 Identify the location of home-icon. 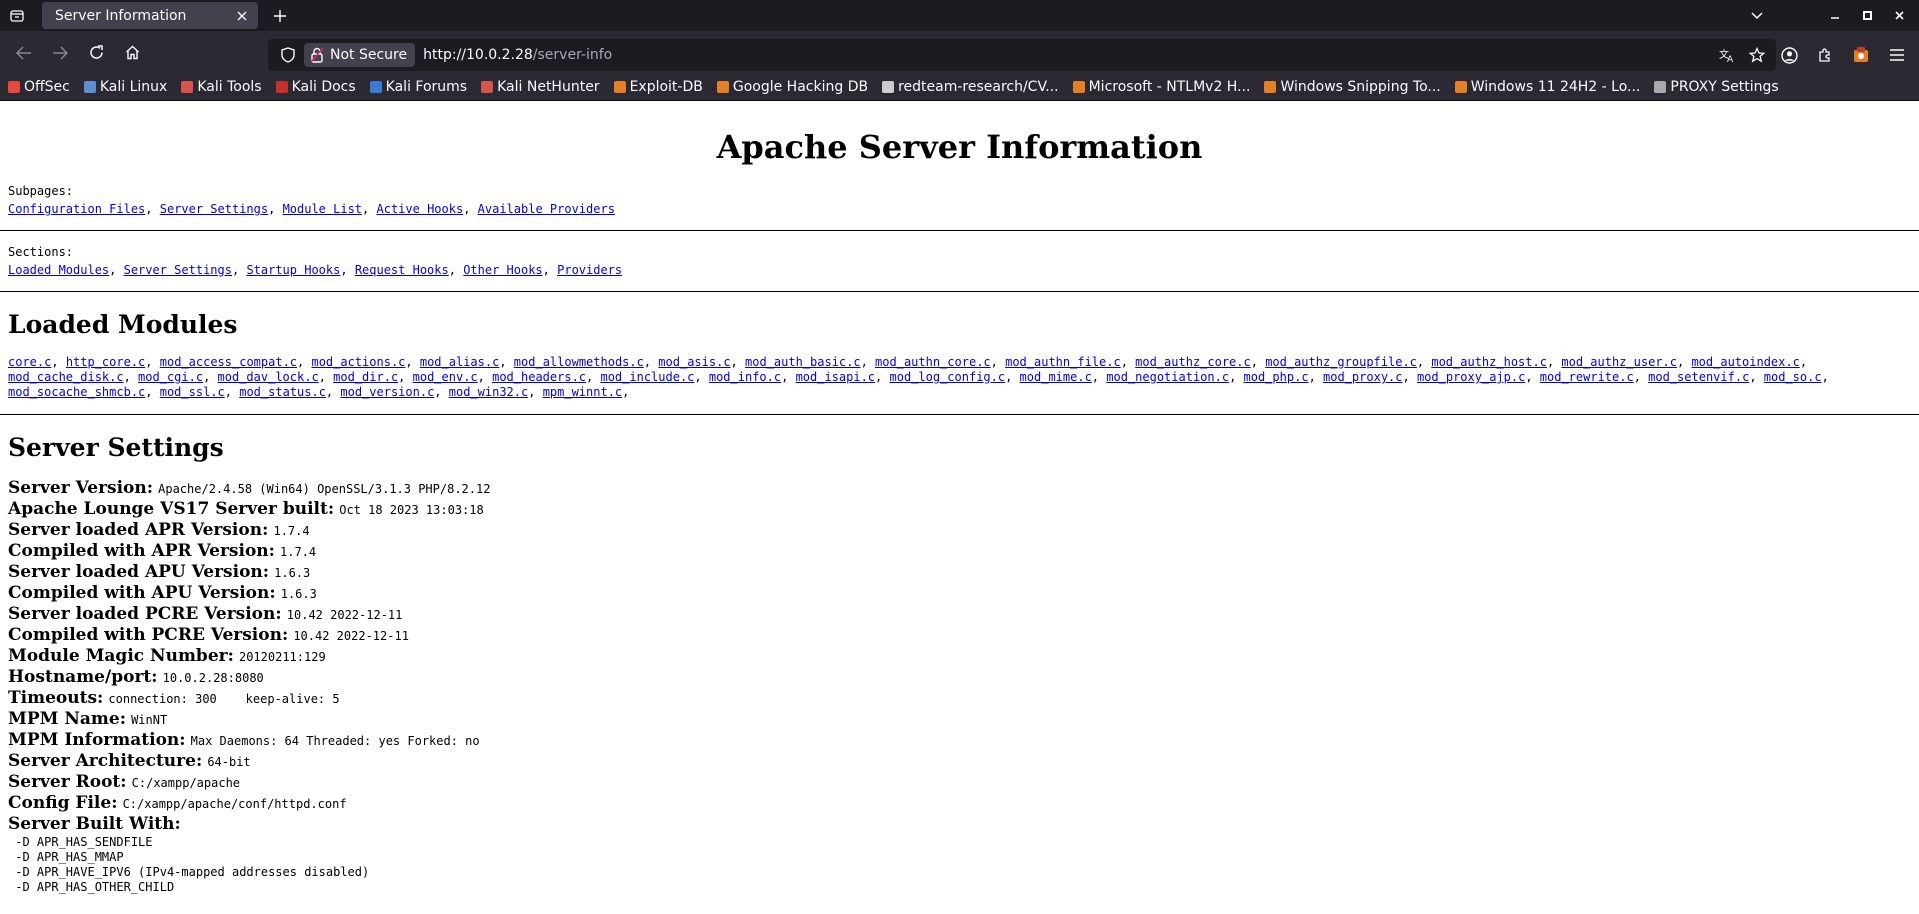
(132, 53).